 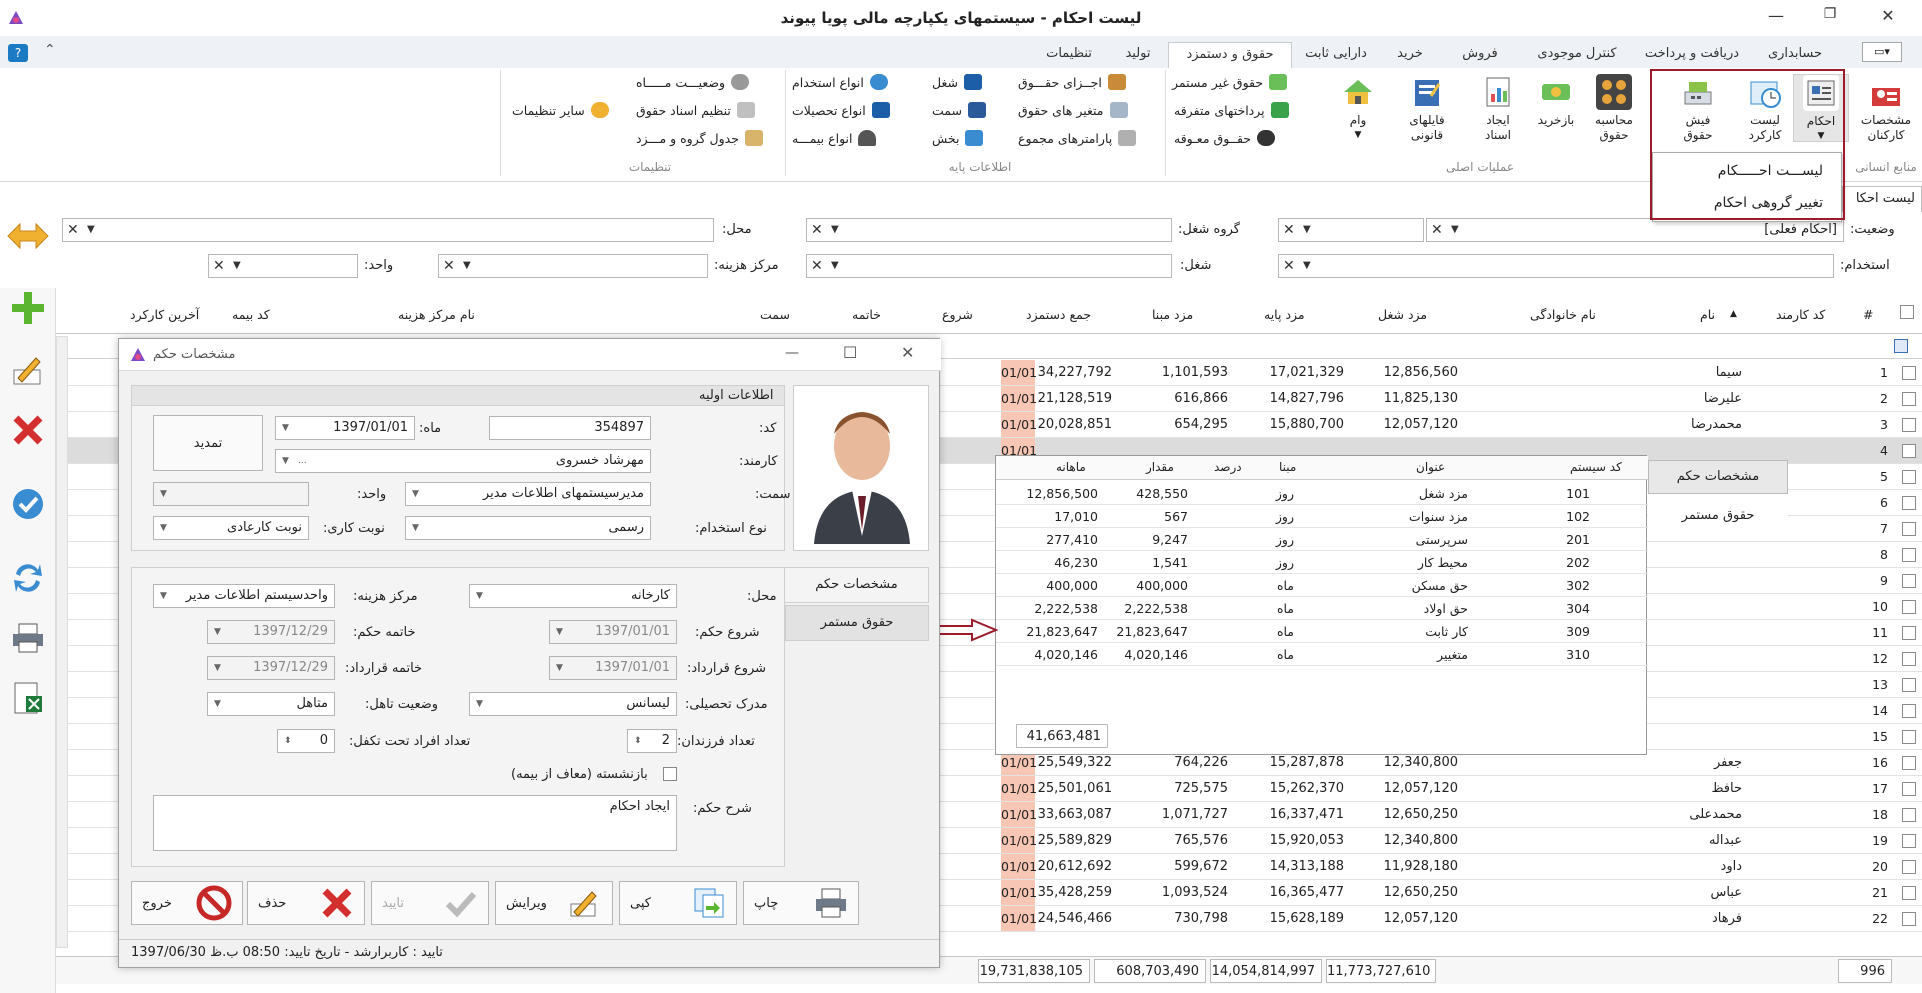 What do you see at coordinates (573, 704) in the screenshot?
I see `education-input: لیسانس ▼` at bounding box center [573, 704].